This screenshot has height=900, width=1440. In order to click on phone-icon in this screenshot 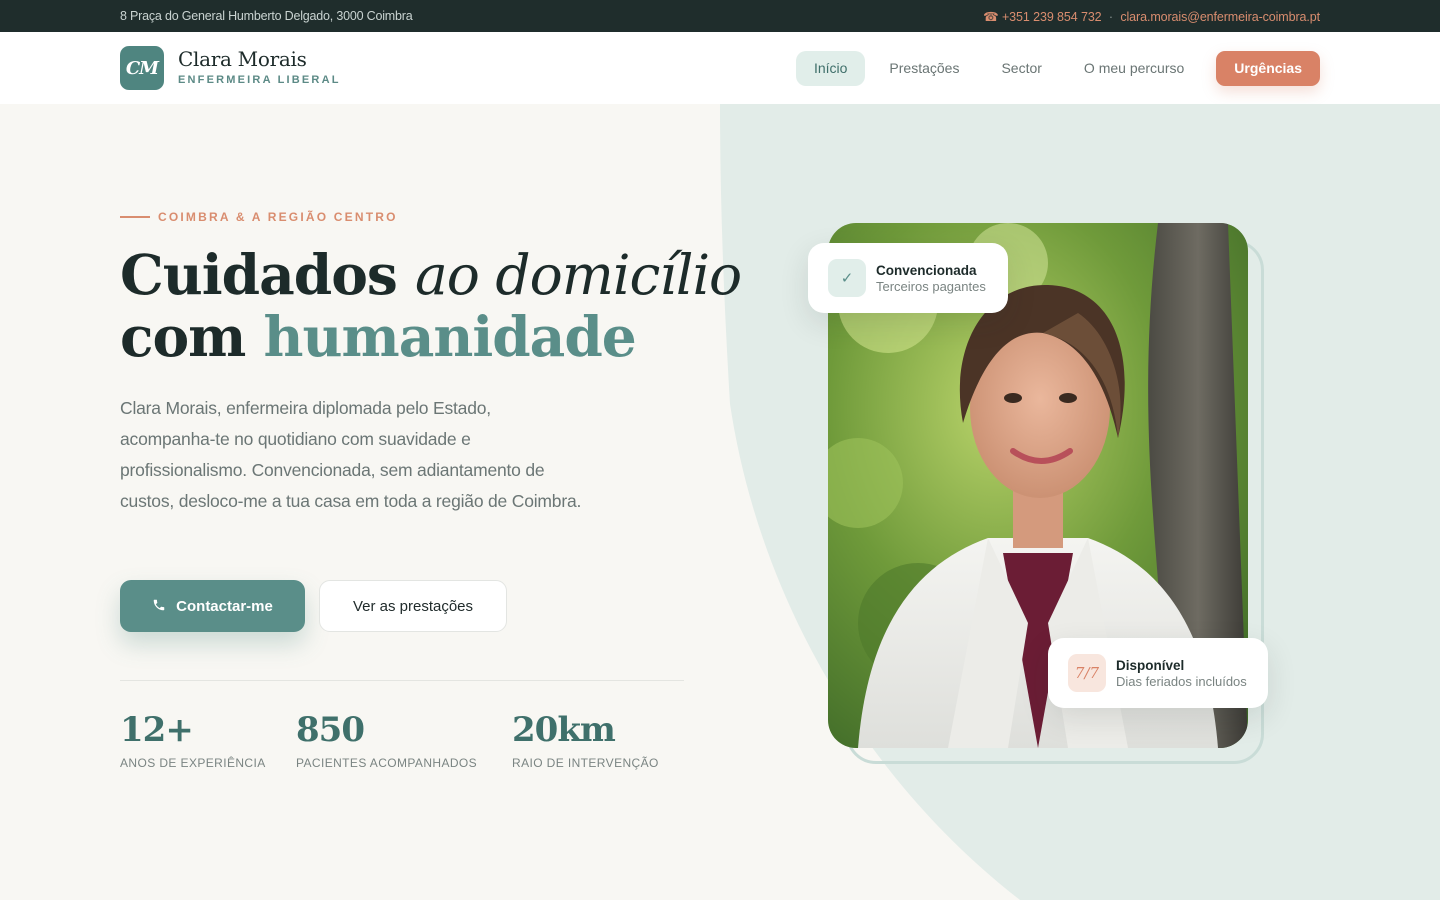, I will do `click(159, 606)`.